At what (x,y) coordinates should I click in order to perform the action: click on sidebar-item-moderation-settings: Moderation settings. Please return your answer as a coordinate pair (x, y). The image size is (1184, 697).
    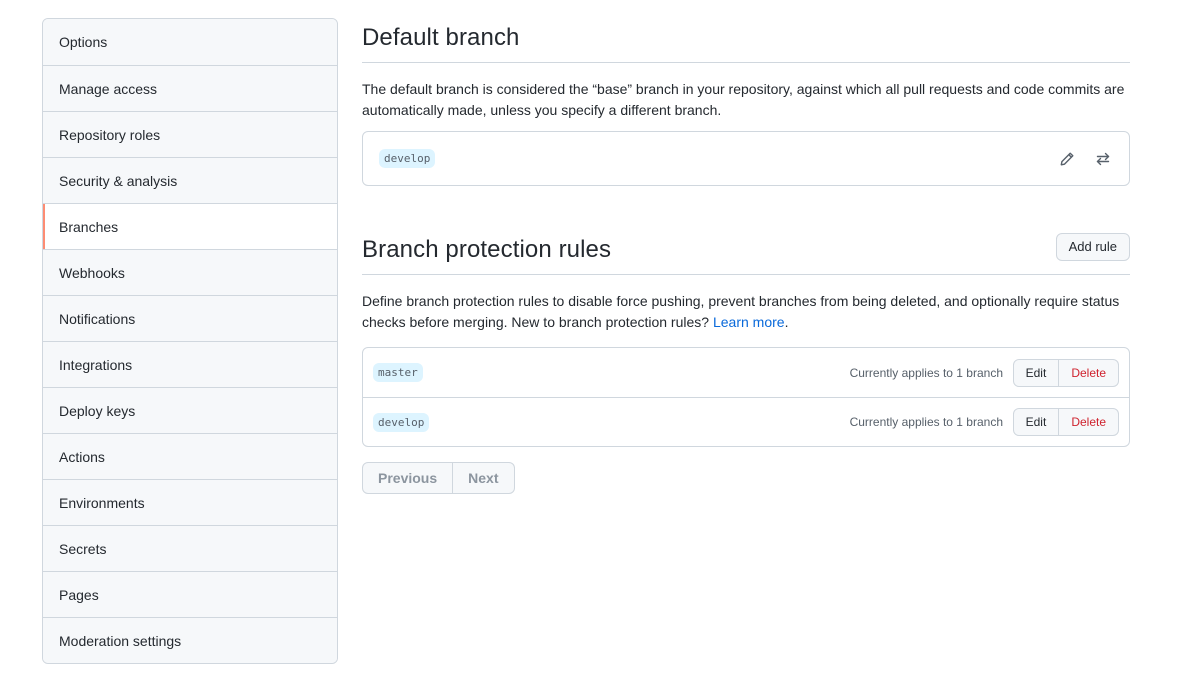
    Looking at the image, I should click on (190, 640).